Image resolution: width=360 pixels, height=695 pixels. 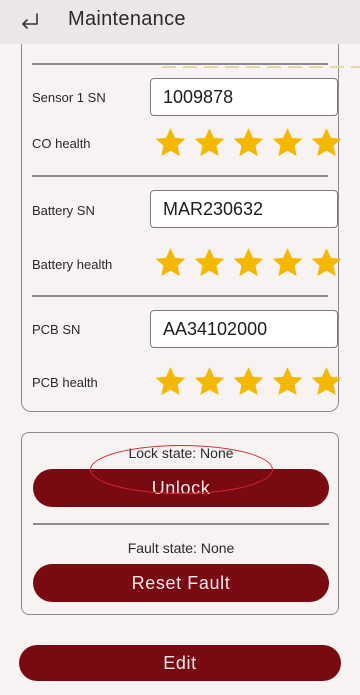 I want to click on battery-health-label: Battery health, so click(x=72, y=264).